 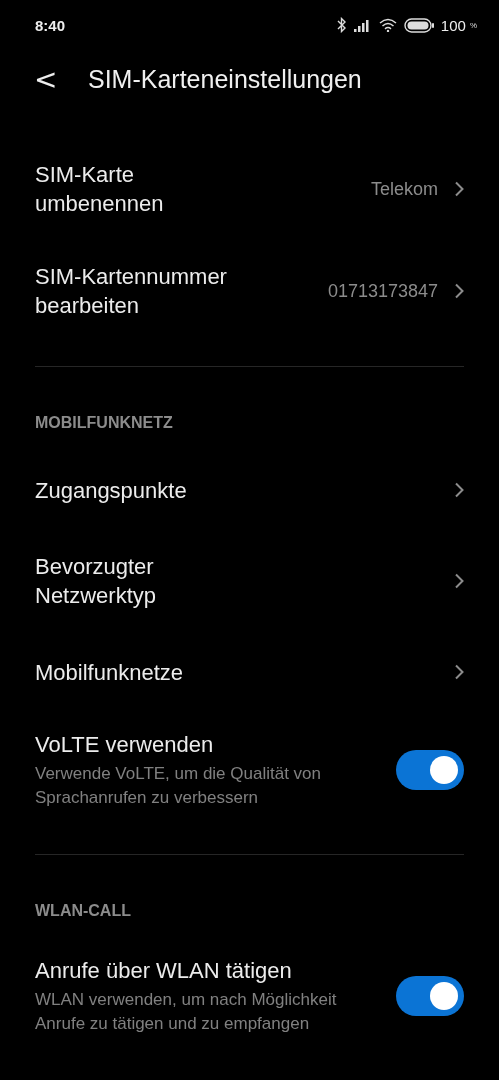 I want to click on signal-icon, so click(x=362, y=25).